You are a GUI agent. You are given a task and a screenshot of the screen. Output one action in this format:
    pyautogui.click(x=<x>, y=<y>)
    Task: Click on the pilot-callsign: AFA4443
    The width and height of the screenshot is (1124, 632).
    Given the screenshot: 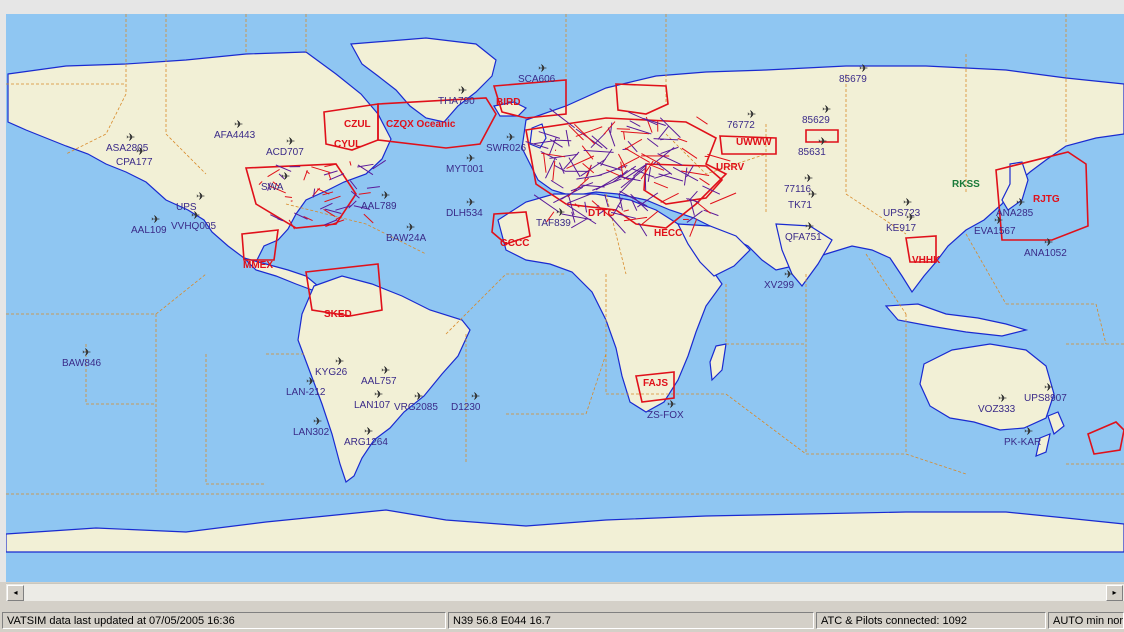 What is the action you would take?
    pyautogui.click(x=235, y=135)
    